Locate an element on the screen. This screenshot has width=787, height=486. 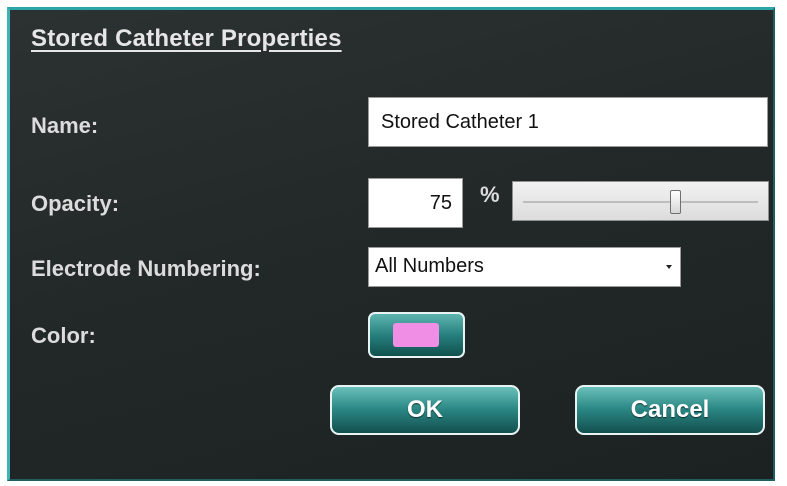
name-label: Name: is located at coordinates (65, 125).